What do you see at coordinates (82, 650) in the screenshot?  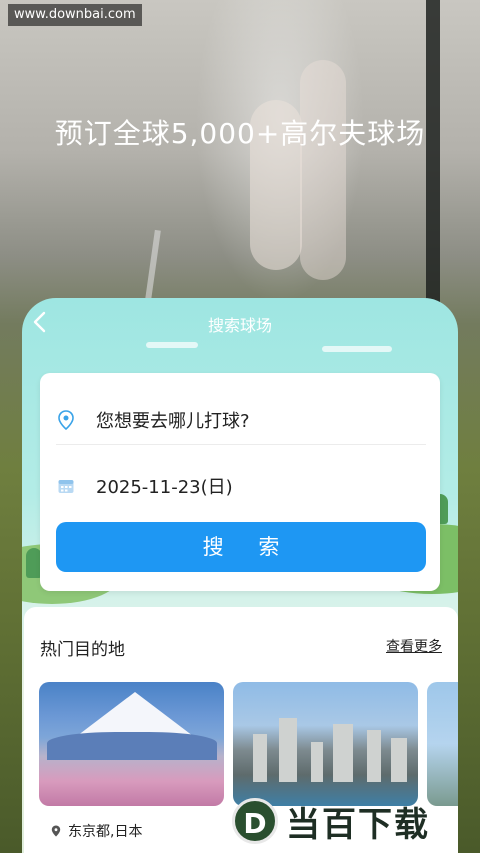 I see `section-heading: 热门目的地` at bounding box center [82, 650].